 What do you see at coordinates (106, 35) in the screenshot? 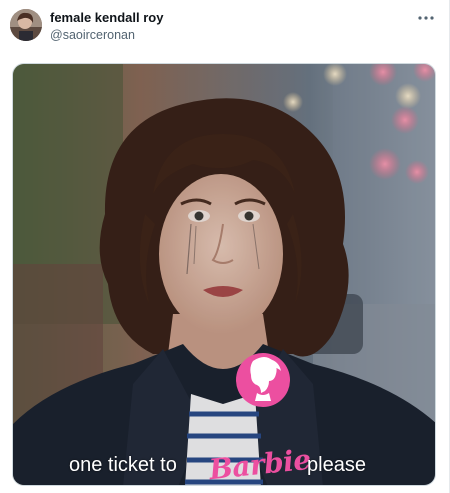
I see `handle: @saoirceronan` at bounding box center [106, 35].